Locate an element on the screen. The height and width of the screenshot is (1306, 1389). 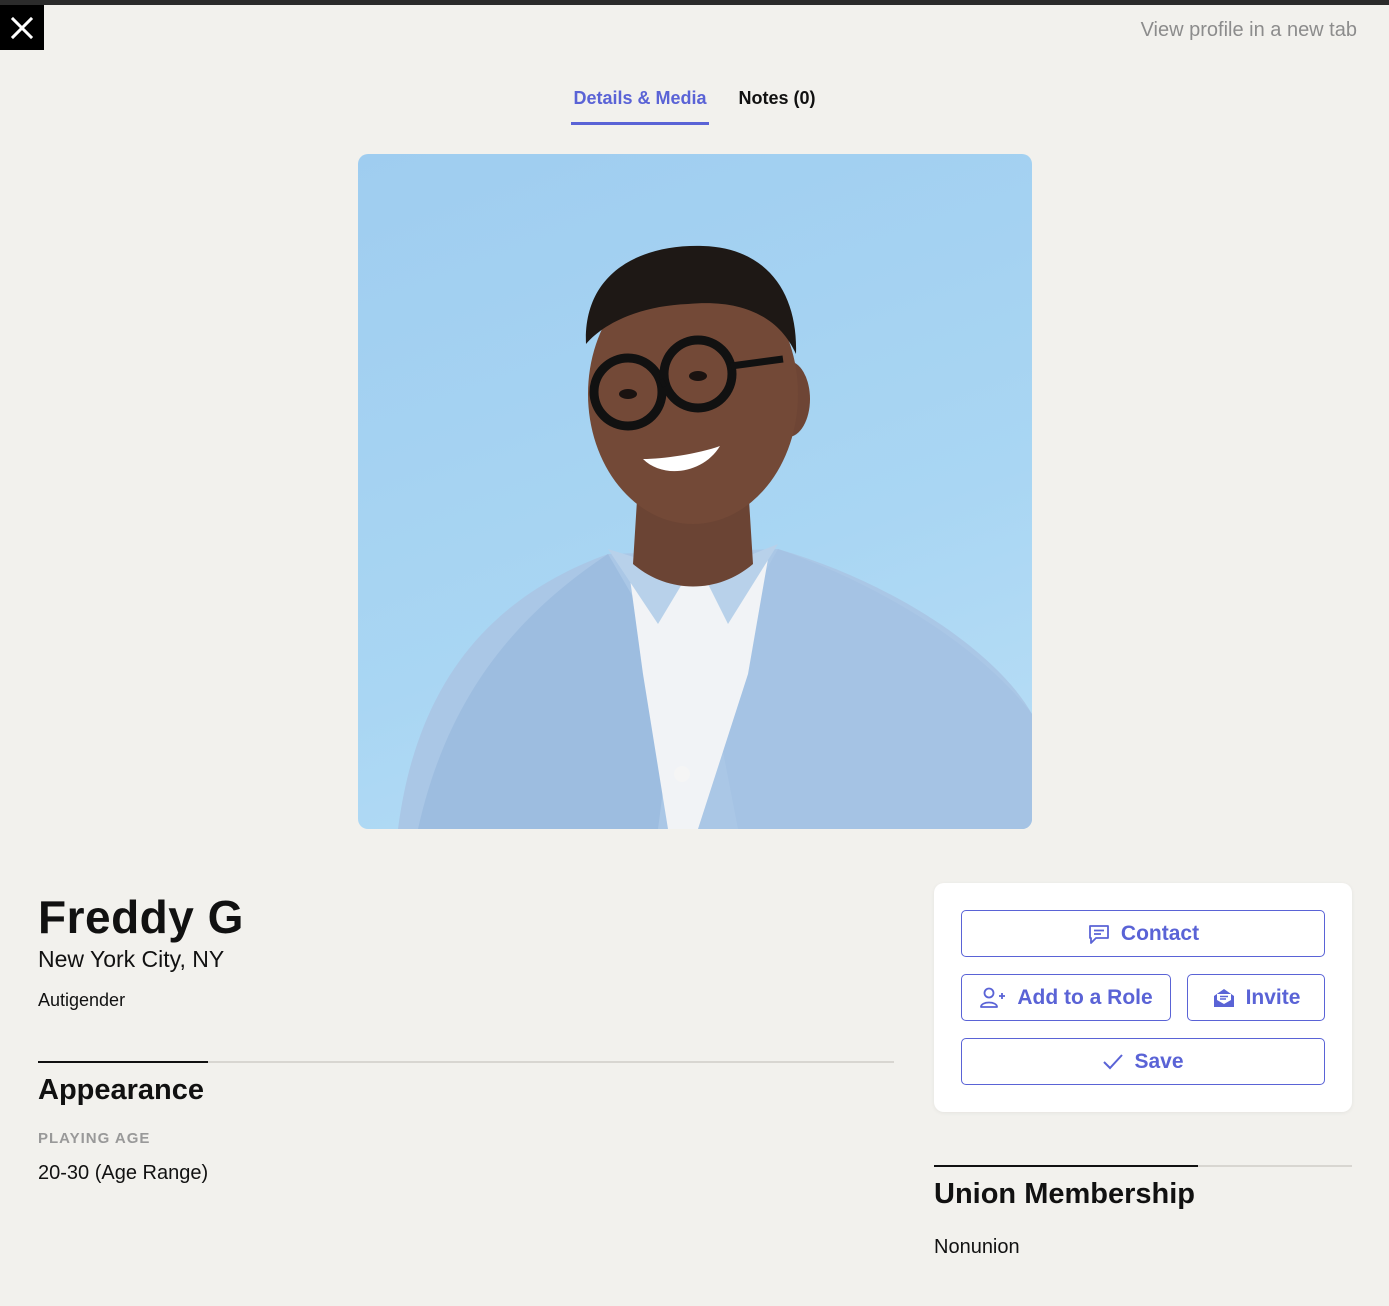
union-membership-value: Nonunion is located at coordinates (977, 1247).